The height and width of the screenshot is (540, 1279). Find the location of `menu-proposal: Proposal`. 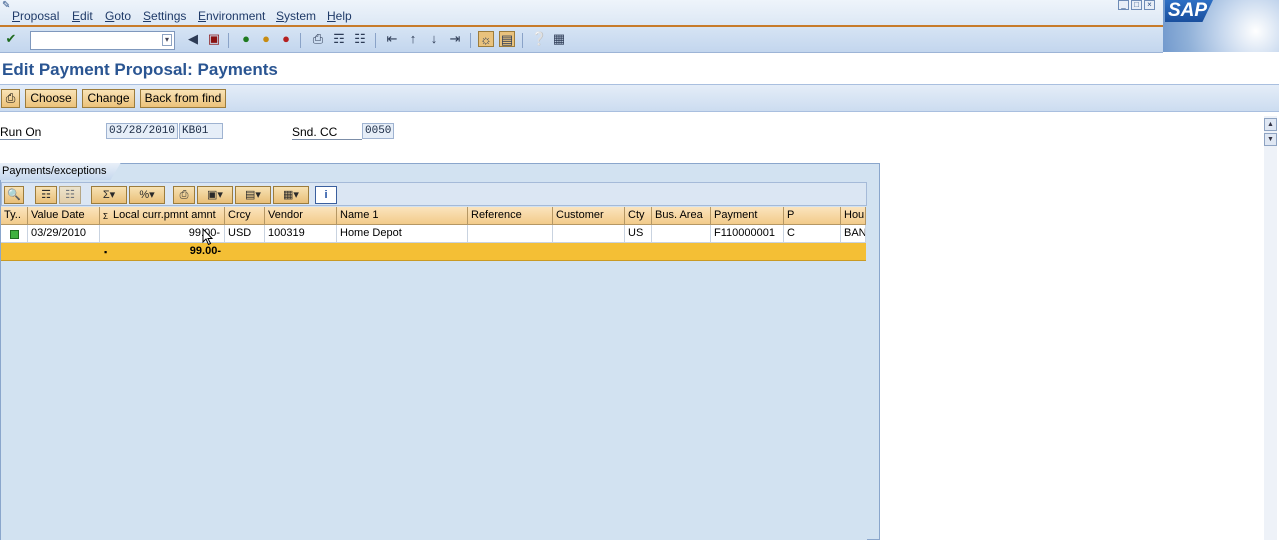

menu-proposal: Proposal is located at coordinates (35, 16).